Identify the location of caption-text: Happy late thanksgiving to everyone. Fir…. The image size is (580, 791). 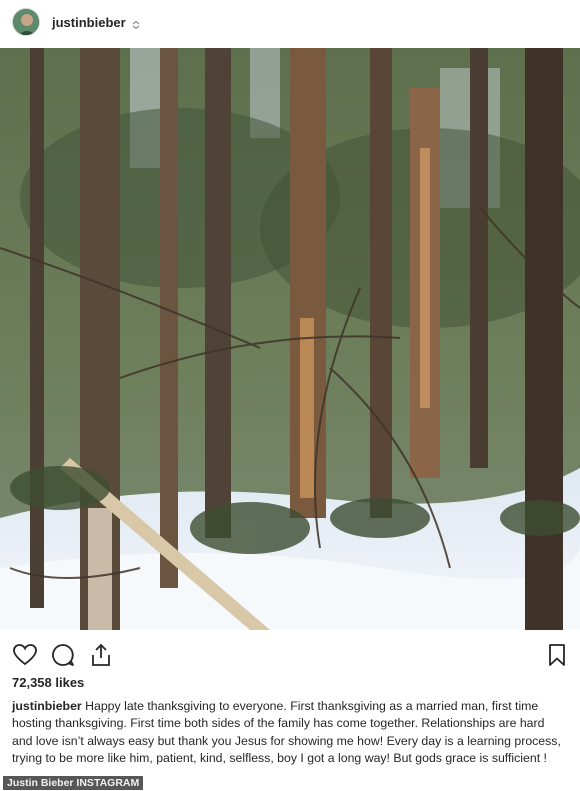
(286, 732).